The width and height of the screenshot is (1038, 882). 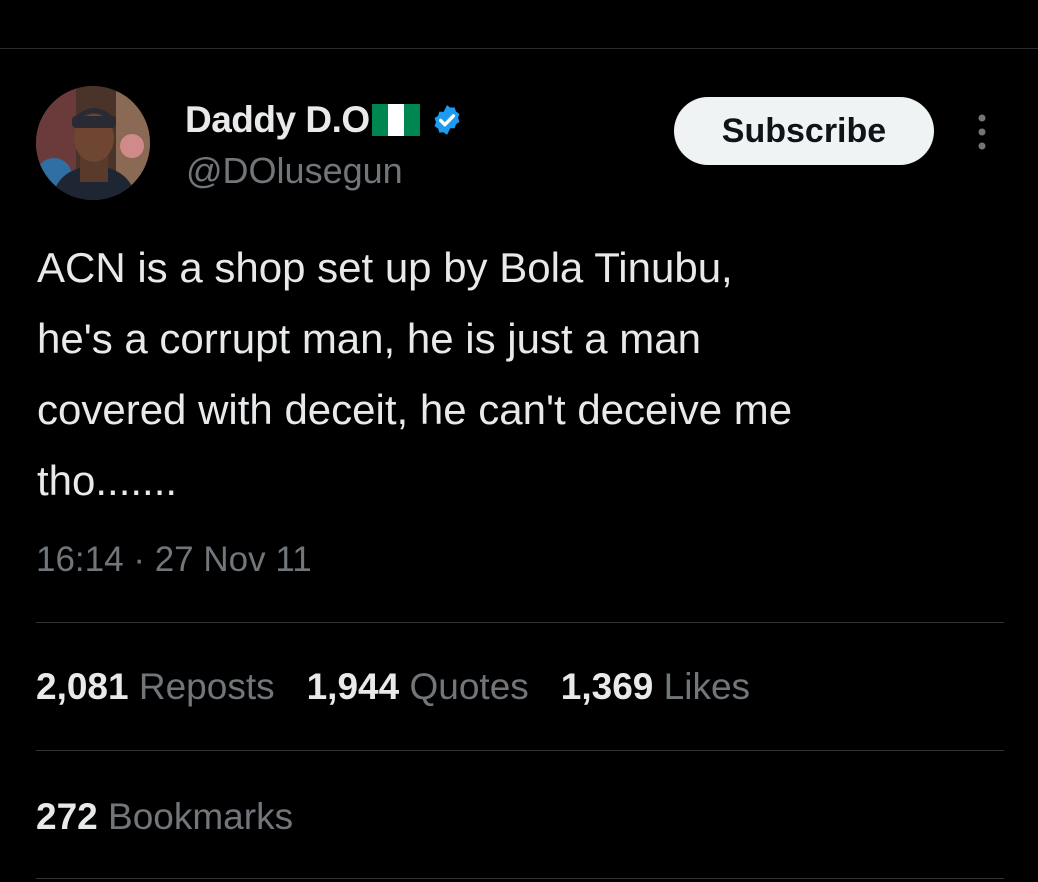 I want to click on bookmarks-stat: 272 Bookmarks, so click(x=164, y=817).